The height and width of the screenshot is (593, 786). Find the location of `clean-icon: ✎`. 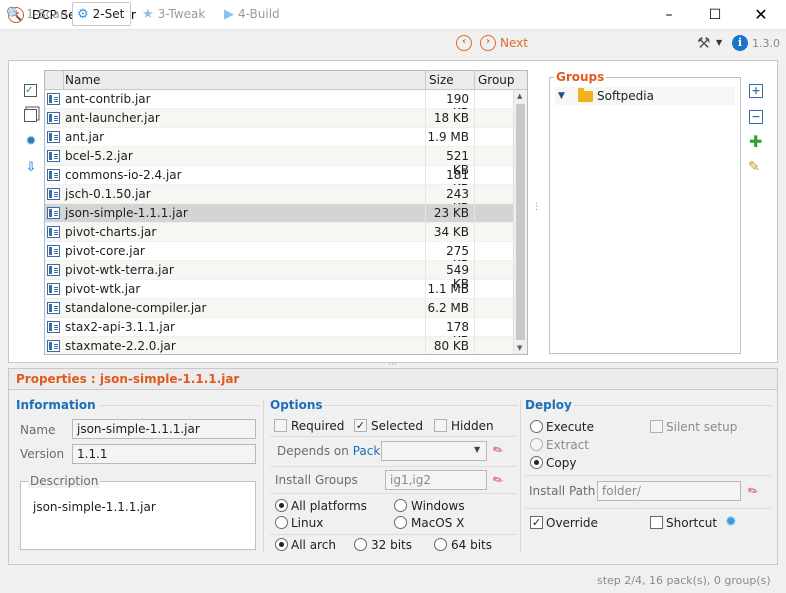

clean-icon: ✎ is located at coordinates (754, 167).